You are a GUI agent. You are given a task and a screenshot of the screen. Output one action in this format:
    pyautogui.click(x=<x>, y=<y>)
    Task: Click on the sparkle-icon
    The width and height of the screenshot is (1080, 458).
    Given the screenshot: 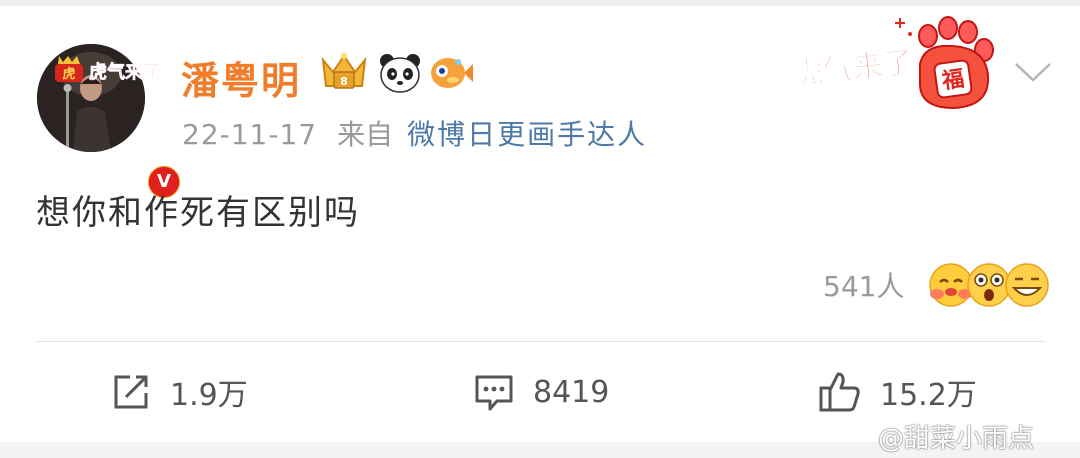 What is the action you would take?
    pyautogui.click(x=903, y=27)
    